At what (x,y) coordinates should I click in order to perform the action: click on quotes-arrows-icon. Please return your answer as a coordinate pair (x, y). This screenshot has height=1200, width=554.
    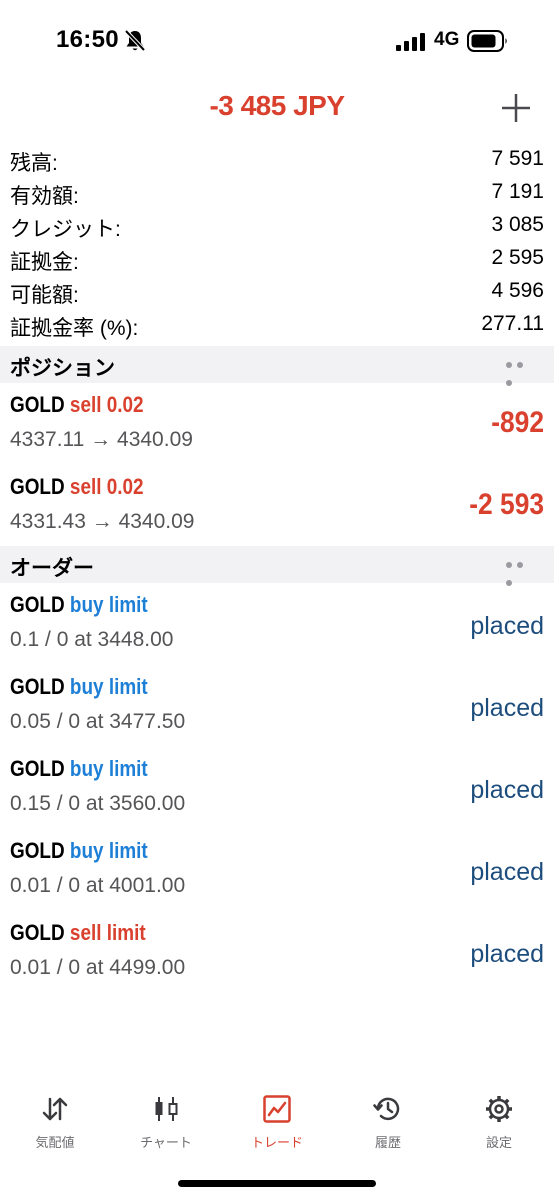
    Looking at the image, I should click on (55, 1109).